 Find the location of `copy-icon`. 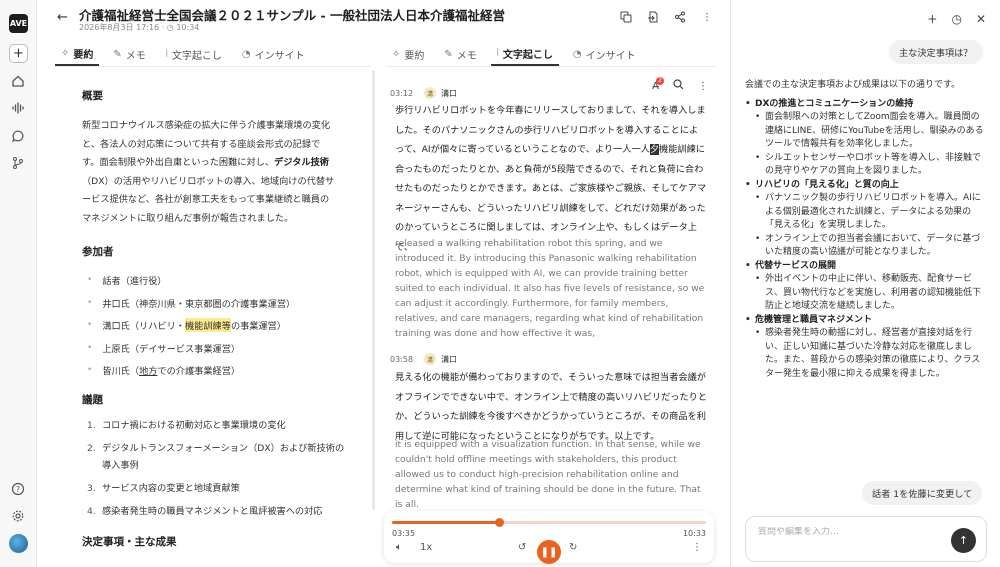

copy-icon is located at coordinates (626, 17).